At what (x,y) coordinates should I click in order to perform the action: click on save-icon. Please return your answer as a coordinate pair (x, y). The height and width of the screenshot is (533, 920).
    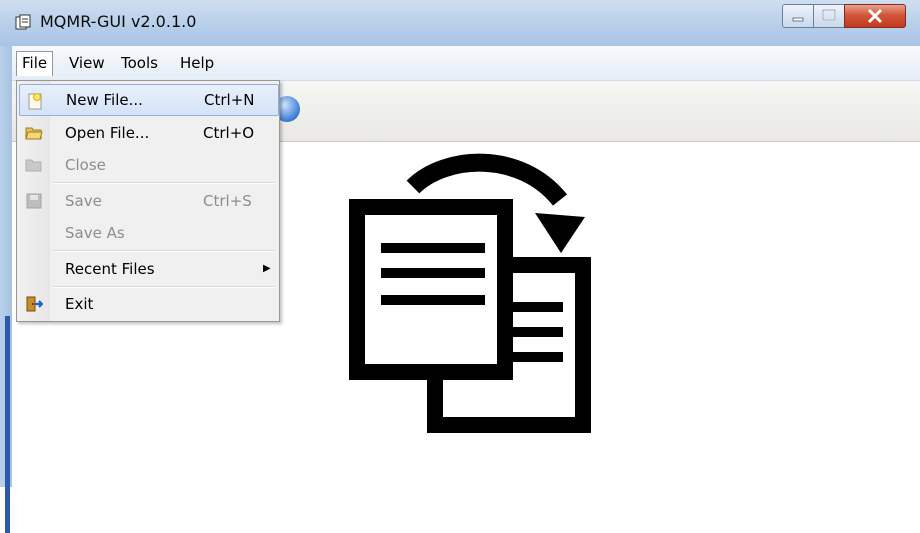
    Looking at the image, I should click on (34, 201).